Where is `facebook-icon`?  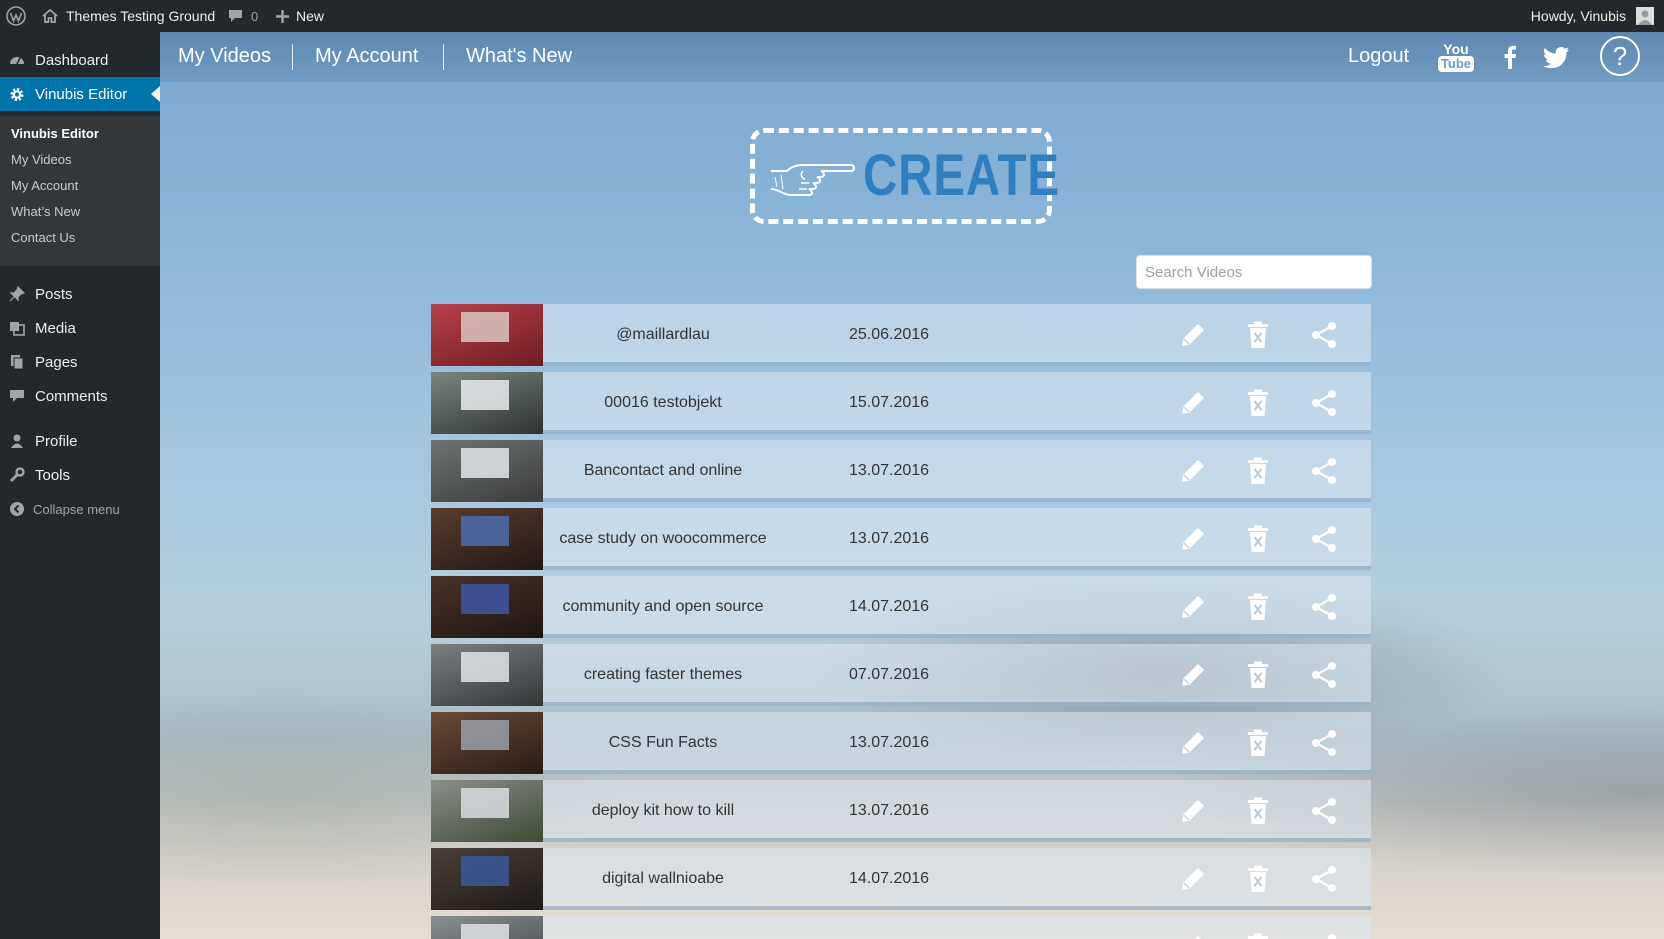
facebook-icon is located at coordinates (1510, 57).